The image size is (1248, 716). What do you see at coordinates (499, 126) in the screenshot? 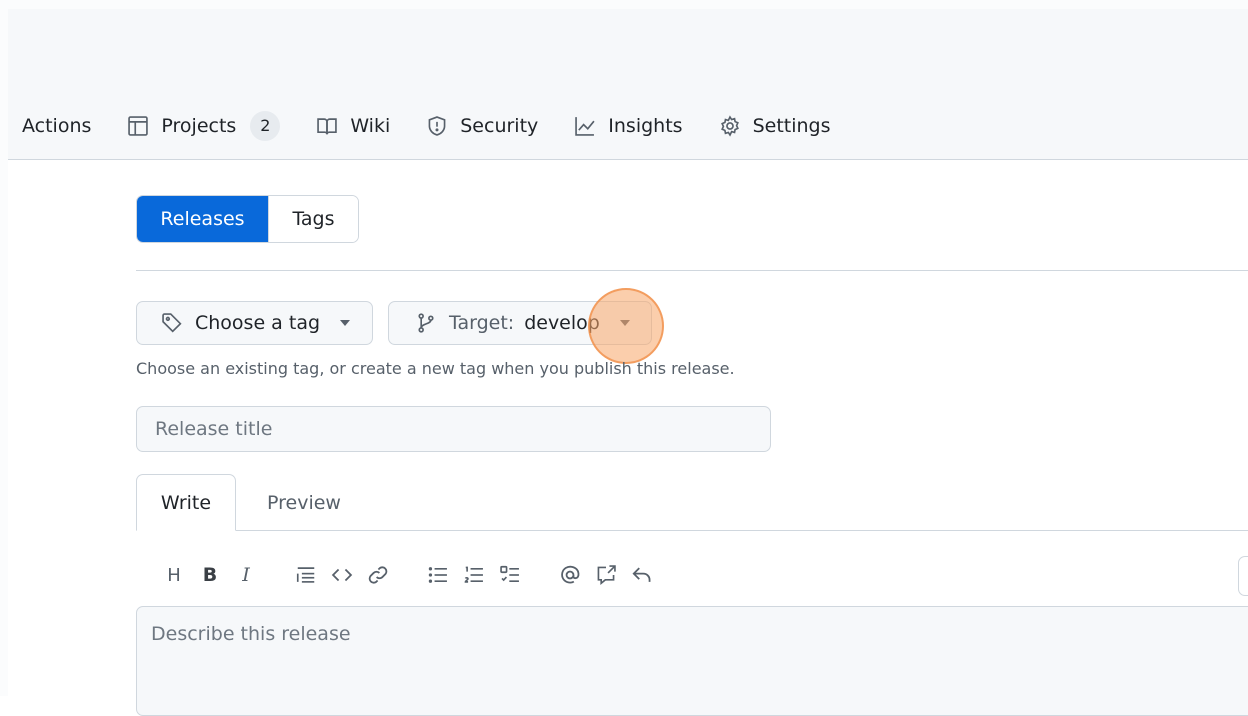
I see `nav-security-label: Security` at bounding box center [499, 126].